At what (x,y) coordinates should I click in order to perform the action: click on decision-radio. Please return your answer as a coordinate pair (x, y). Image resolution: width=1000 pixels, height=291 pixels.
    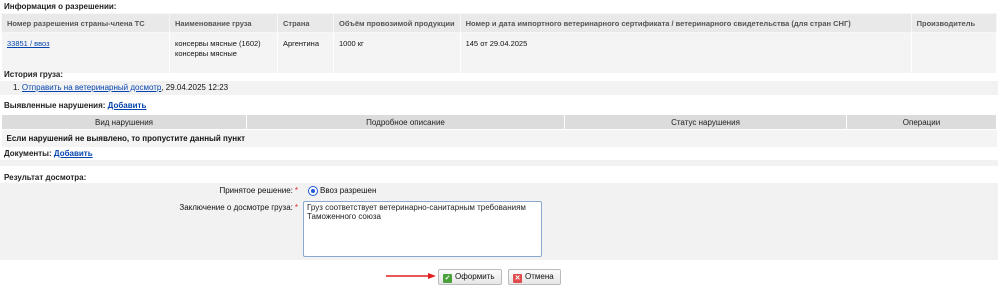
    Looking at the image, I should click on (313, 191).